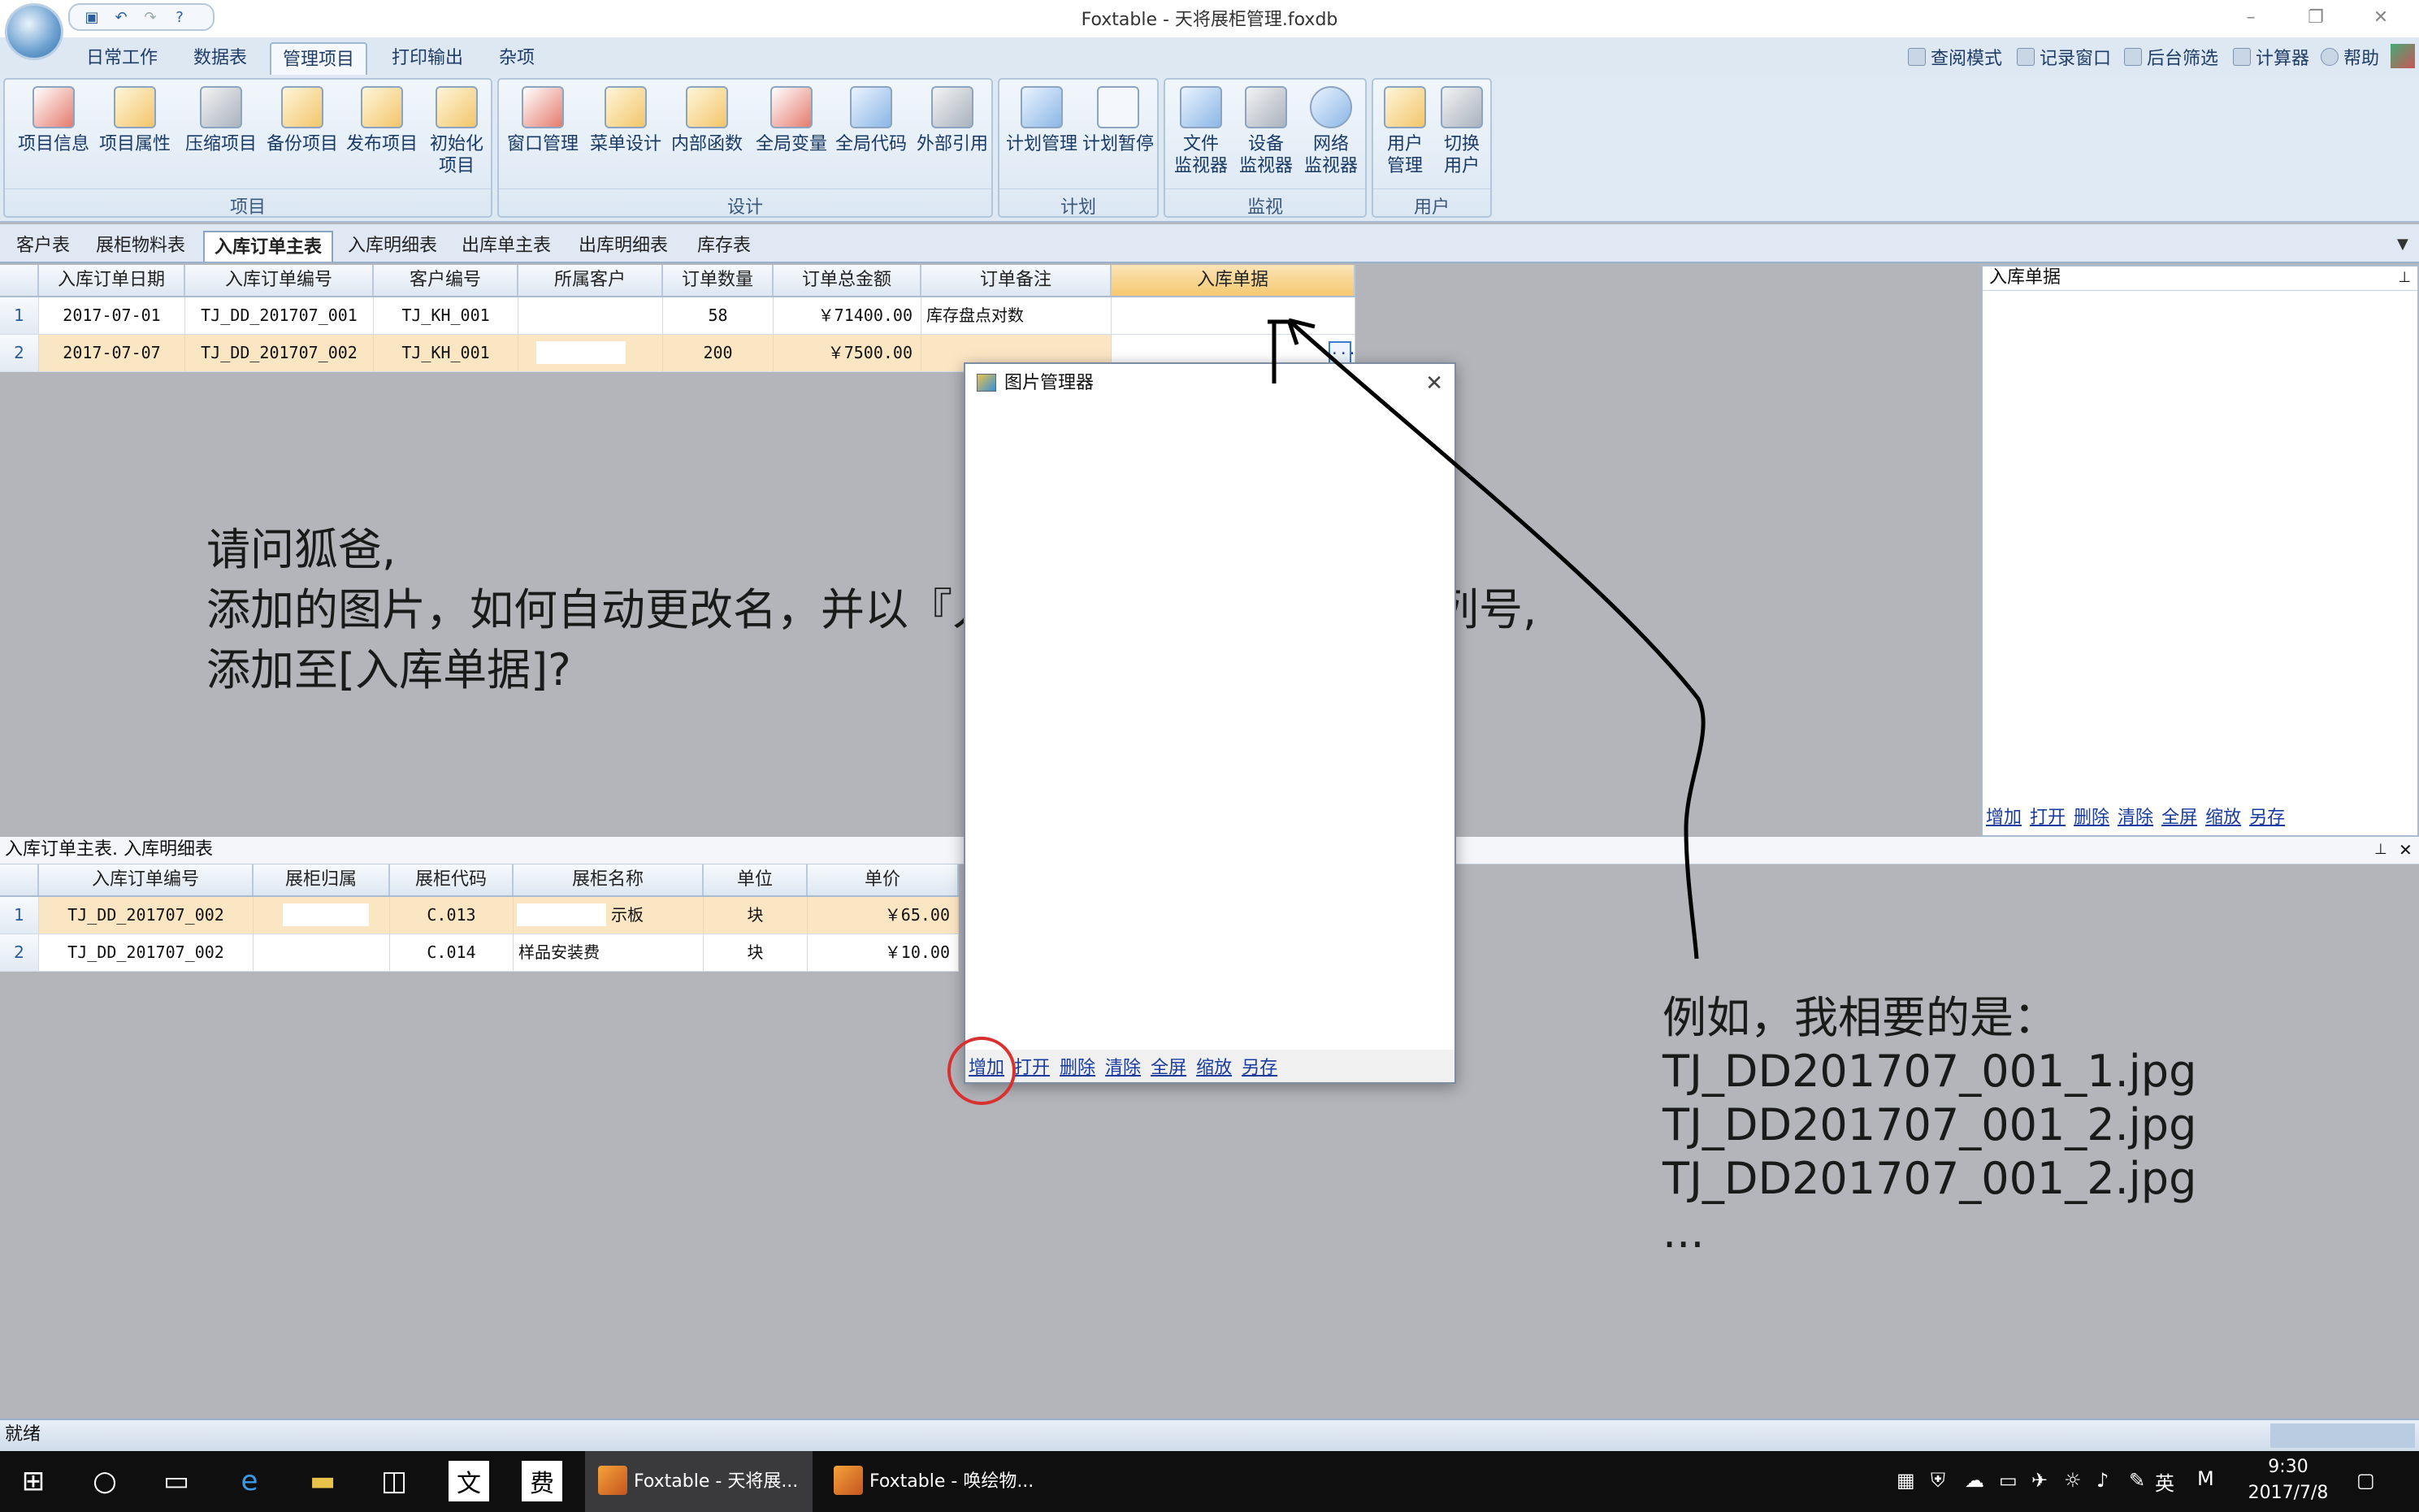 The height and width of the screenshot is (1512, 2419). Describe the element at coordinates (1330, 132) in the screenshot. I see `network-monitor-button: 网络 监视器` at that location.